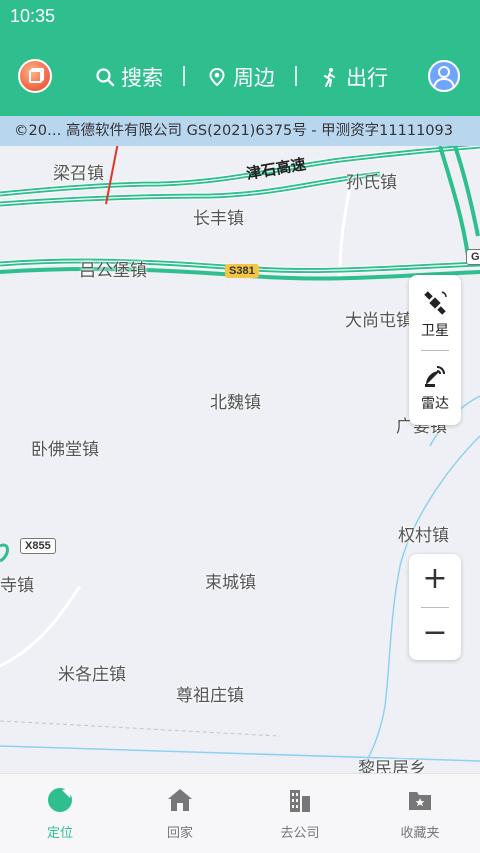 The image size is (480, 853). What do you see at coordinates (435, 331) in the screenshot?
I see `satellite-label: 卫星` at bounding box center [435, 331].